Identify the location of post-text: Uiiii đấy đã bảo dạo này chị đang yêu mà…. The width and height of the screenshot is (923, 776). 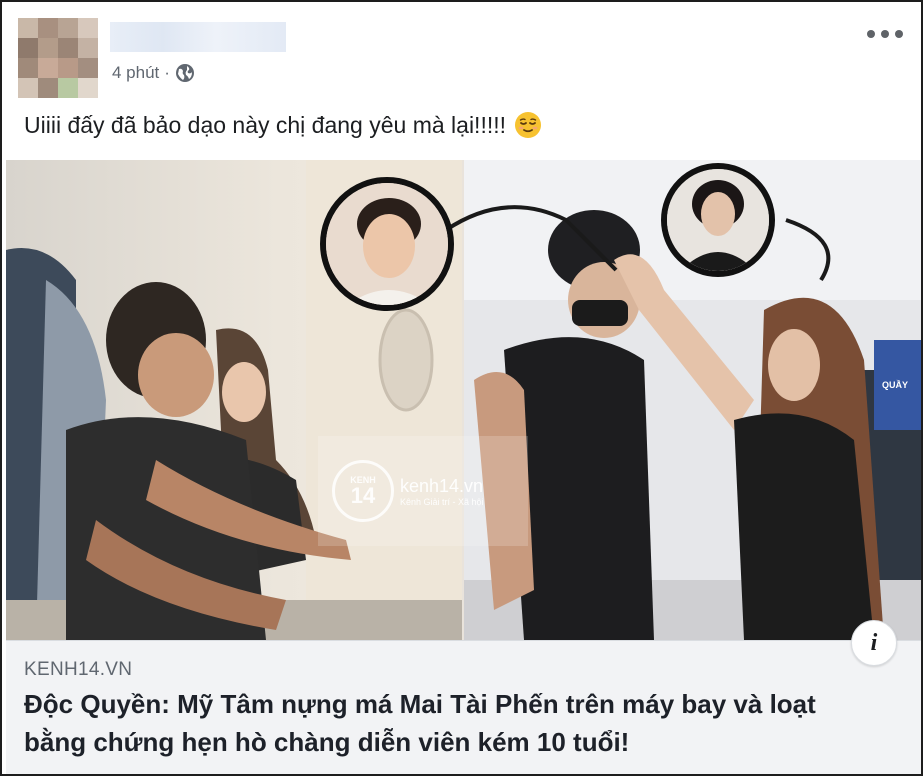
(265, 125).